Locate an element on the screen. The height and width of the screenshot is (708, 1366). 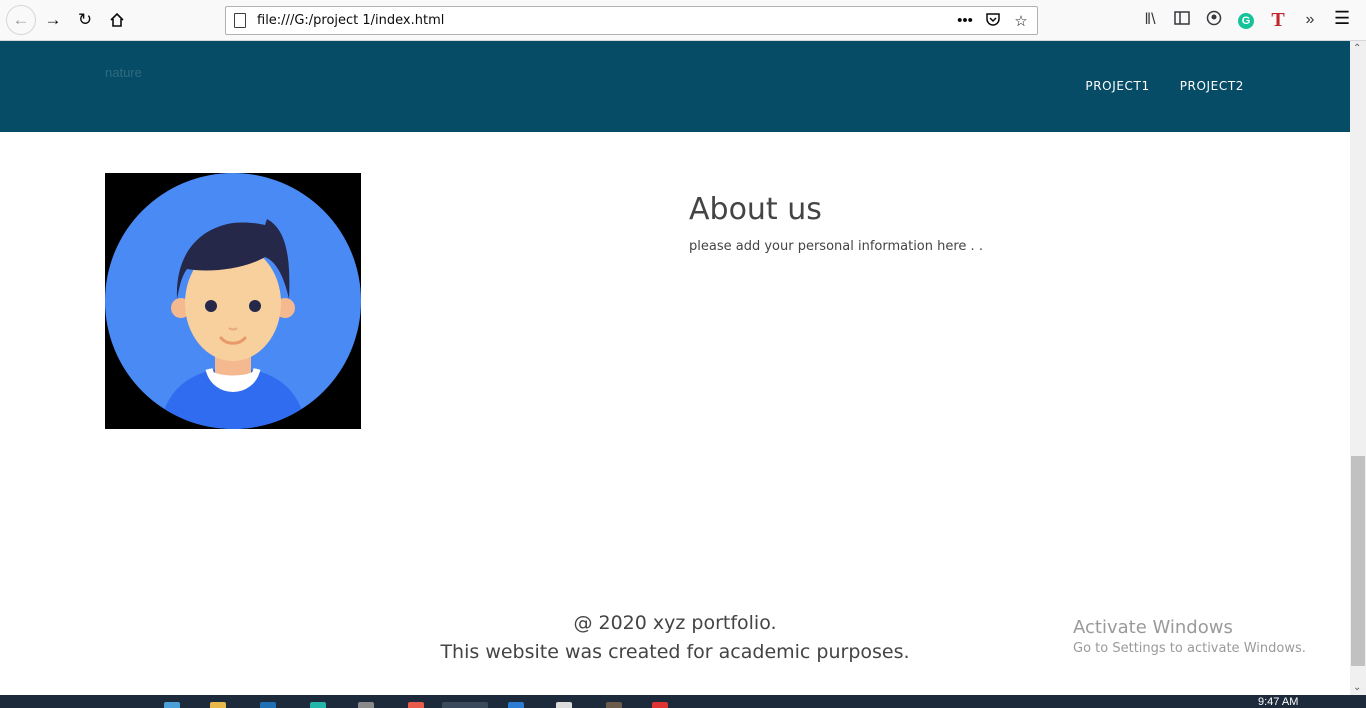
arrow-right-icon: → is located at coordinates (53, 19).